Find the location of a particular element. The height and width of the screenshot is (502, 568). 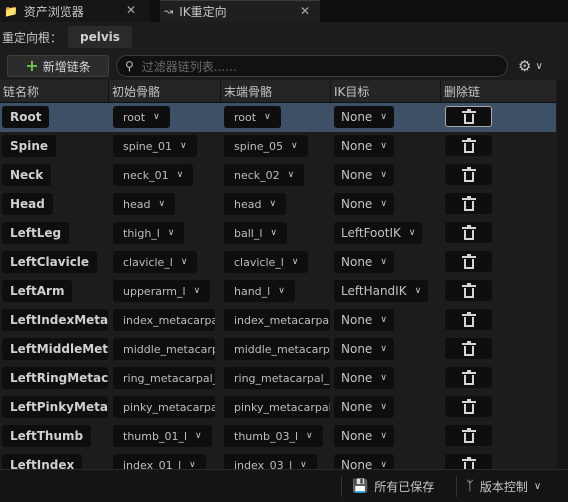

start-bone-dropdown: spine_01 ∨ is located at coordinates (155, 146).